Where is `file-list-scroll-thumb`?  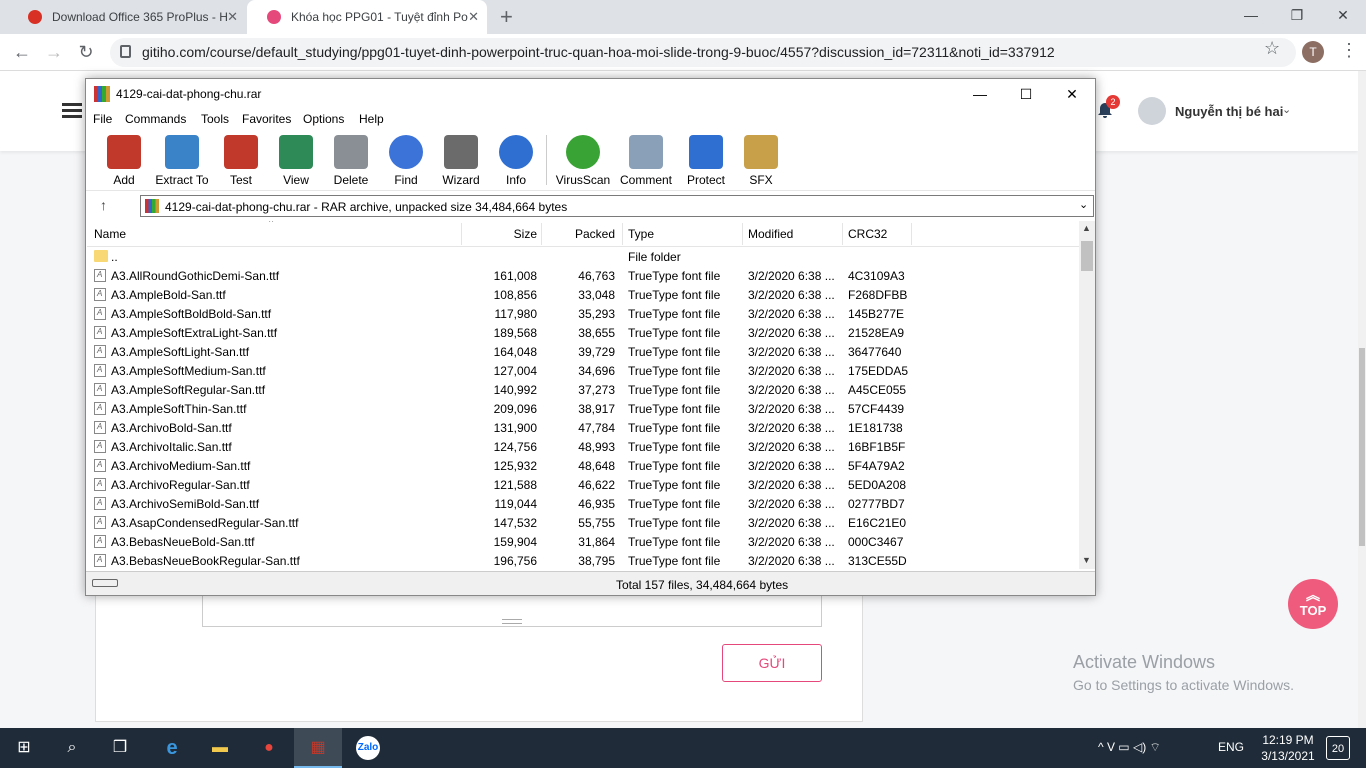 file-list-scroll-thumb is located at coordinates (1087, 256).